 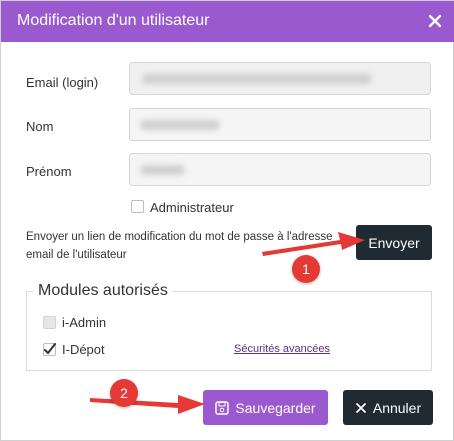 I want to click on iadmin-label: i-Admin, so click(x=84, y=322).